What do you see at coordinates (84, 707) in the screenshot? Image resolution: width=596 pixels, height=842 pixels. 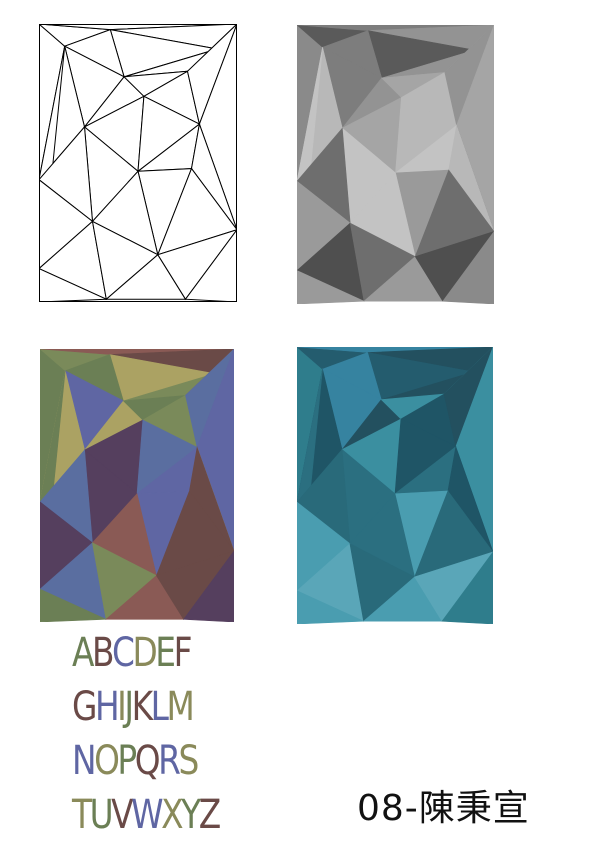 I see `alphabet-letter: G` at bounding box center [84, 707].